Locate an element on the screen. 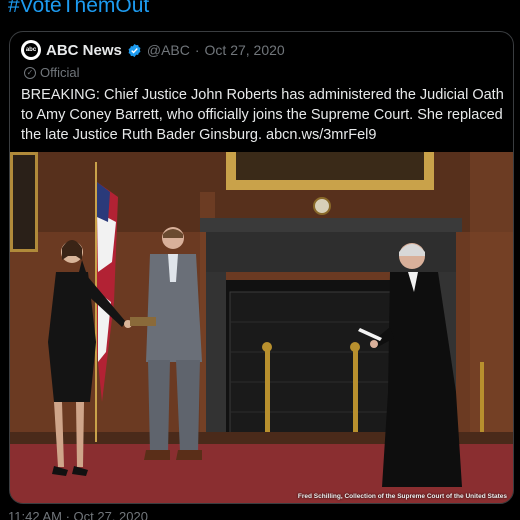 The height and width of the screenshot is (520, 520). author-name: ABC News is located at coordinates (84, 50).